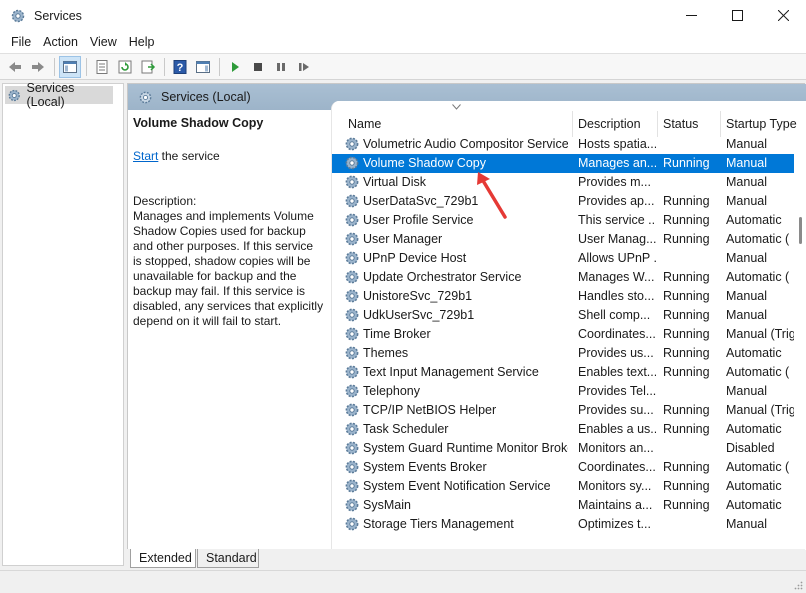 This screenshot has height=593, width=806. Describe the element at coordinates (163, 558) in the screenshot. I see `tab-extended: Extended` at that location.